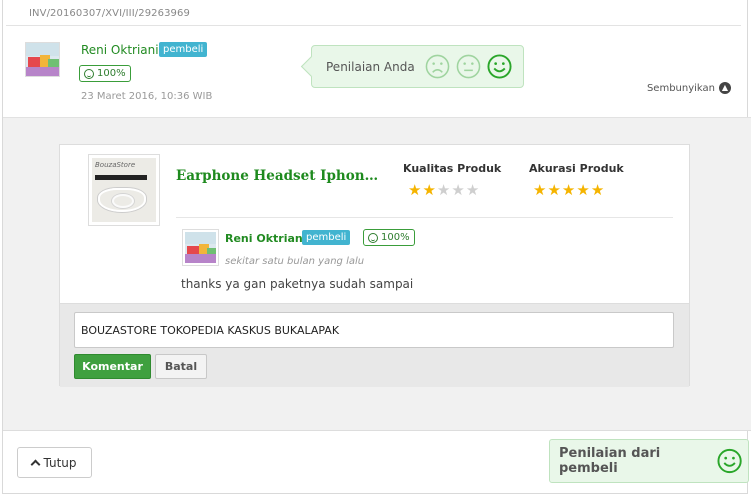  What do you see at coordinates (112, 366) in the screenshot?
I see `submit-comment-button: Komentar` at bounding box center [112, 366].